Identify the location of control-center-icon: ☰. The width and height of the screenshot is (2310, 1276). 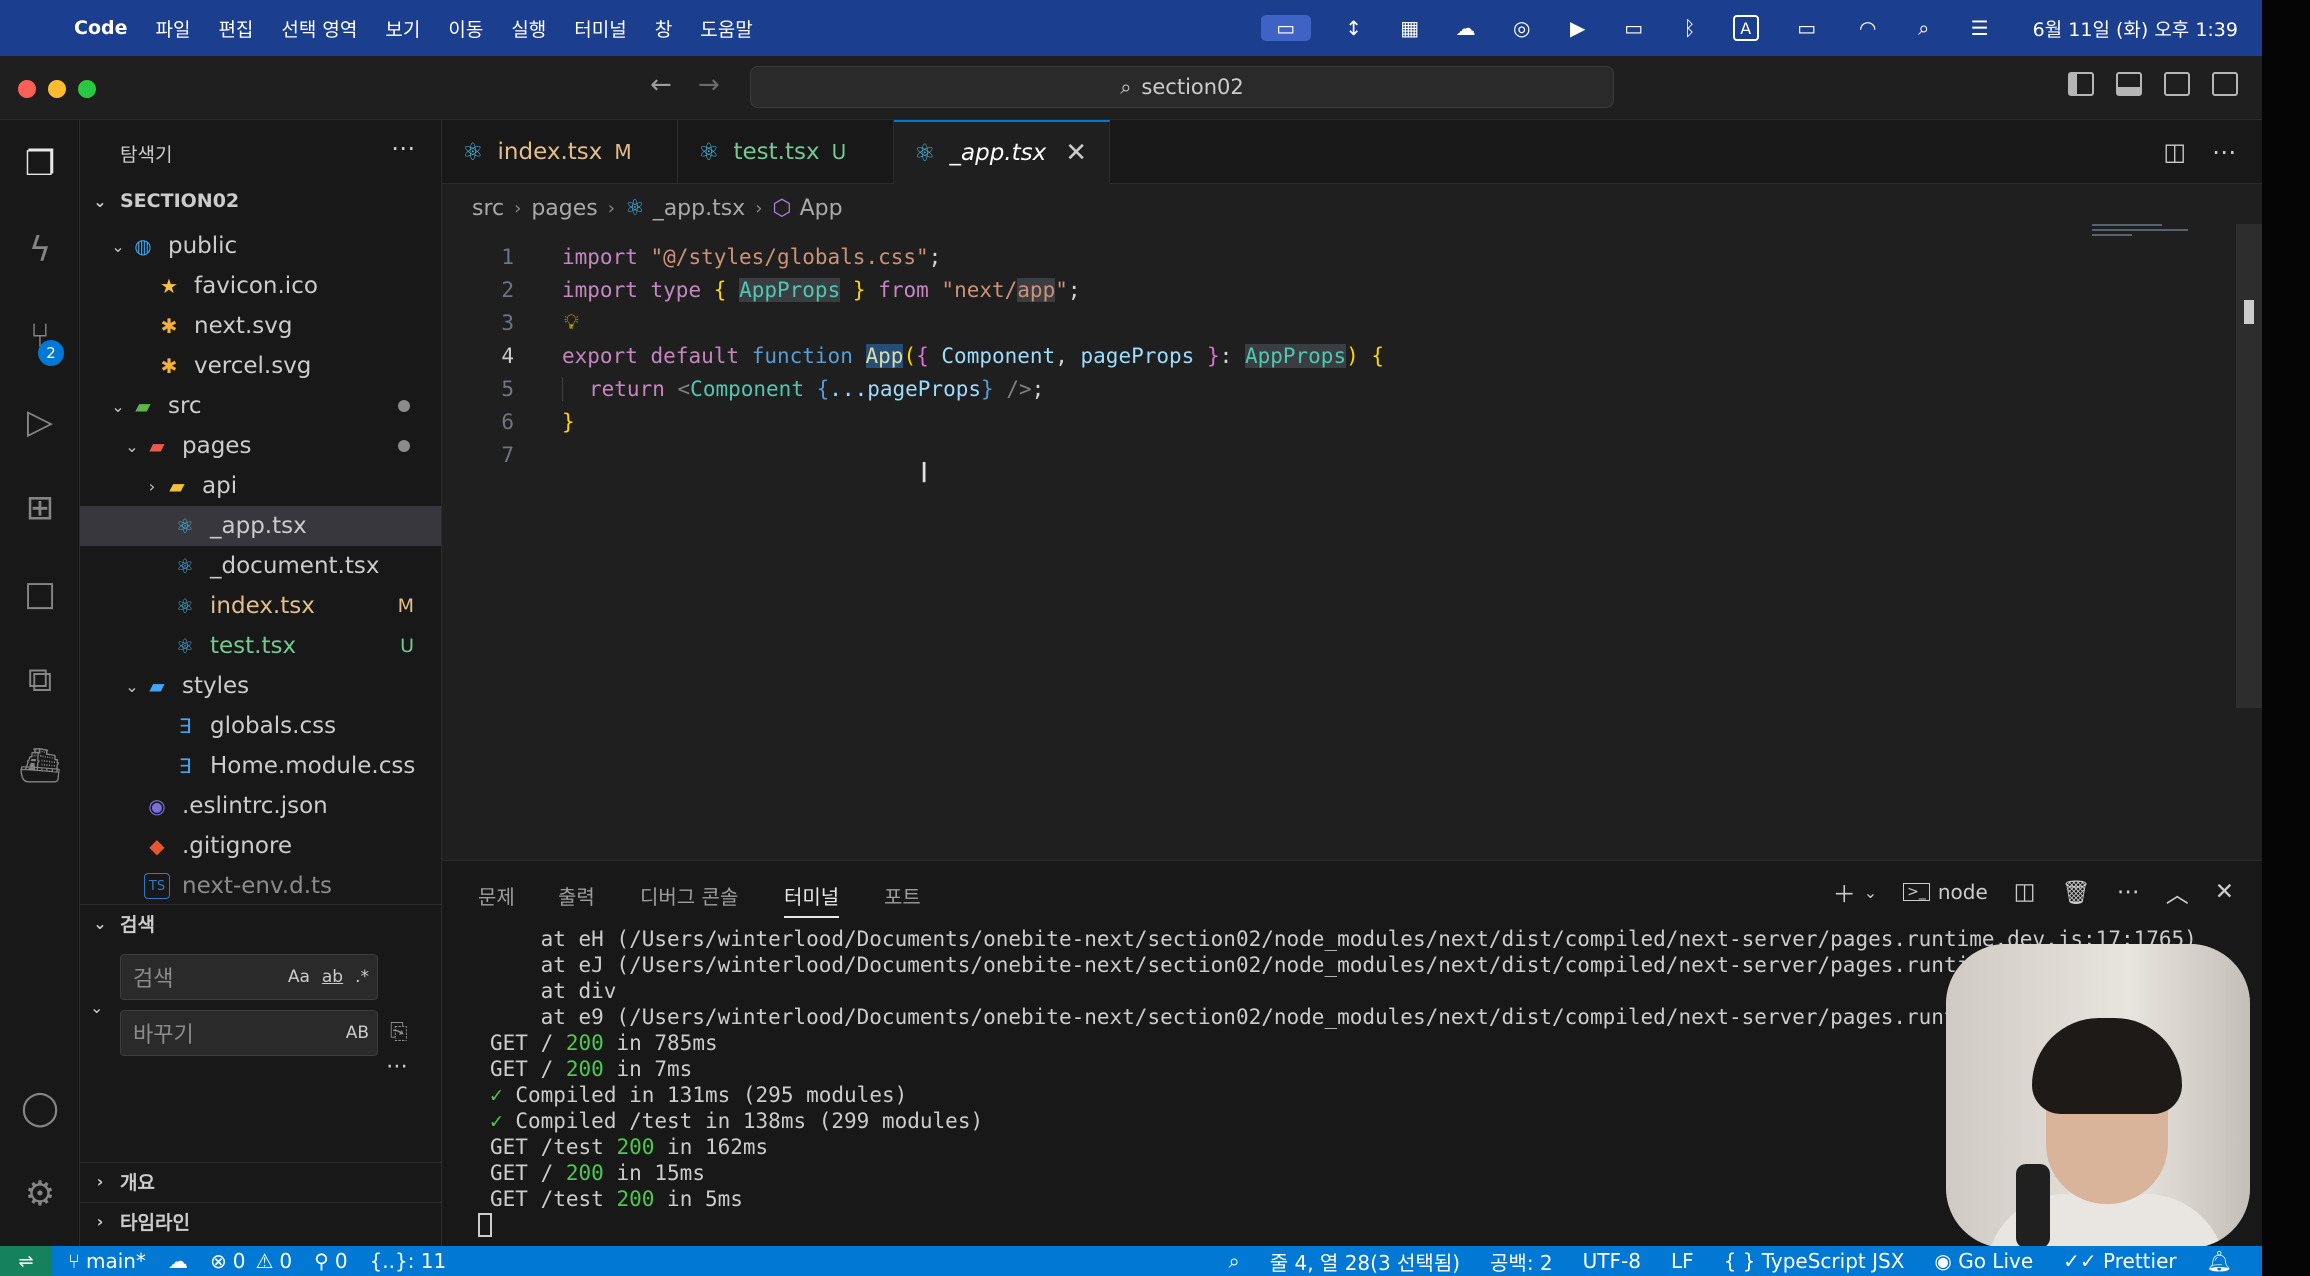
(1980, 28).